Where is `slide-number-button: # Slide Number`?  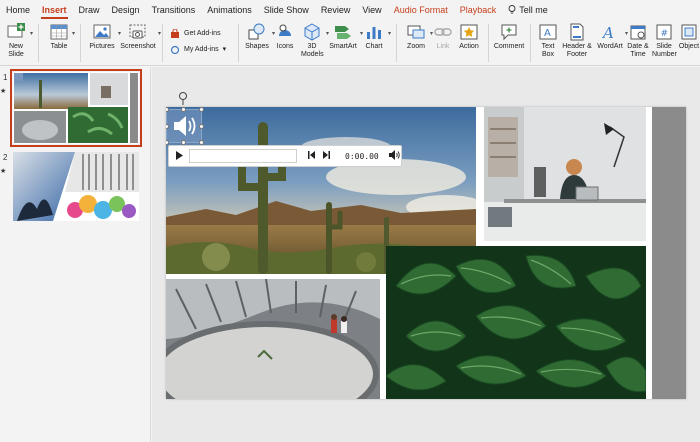
slide-number-button: # Slide Number is located at coordinates (664, 40).